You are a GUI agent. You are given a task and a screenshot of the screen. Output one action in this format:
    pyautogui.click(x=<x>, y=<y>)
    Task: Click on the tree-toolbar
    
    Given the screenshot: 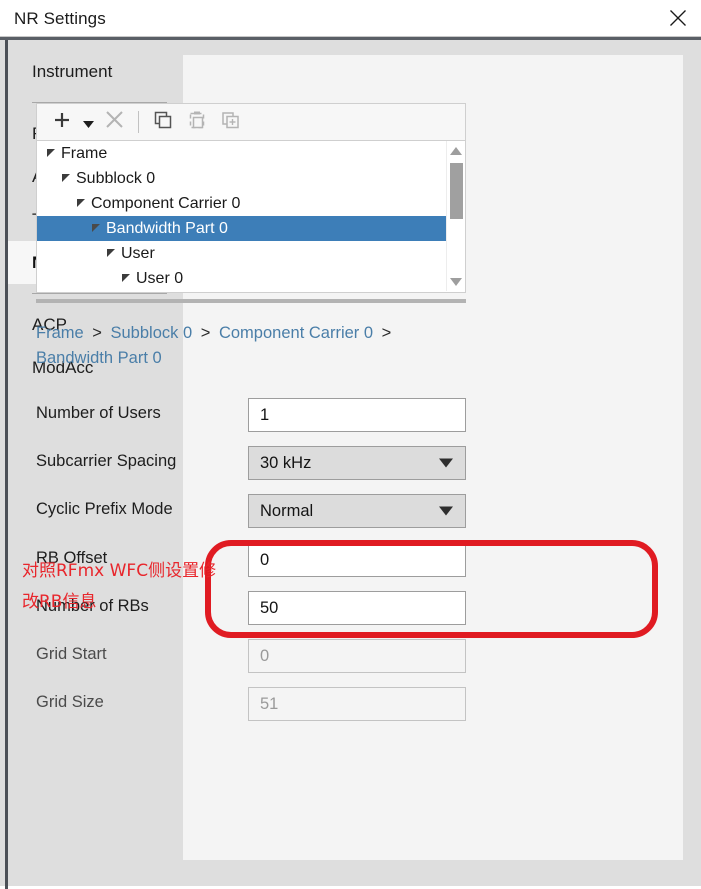 What is the action you would take?
    pyautogui.click(x=251, y=122)
    